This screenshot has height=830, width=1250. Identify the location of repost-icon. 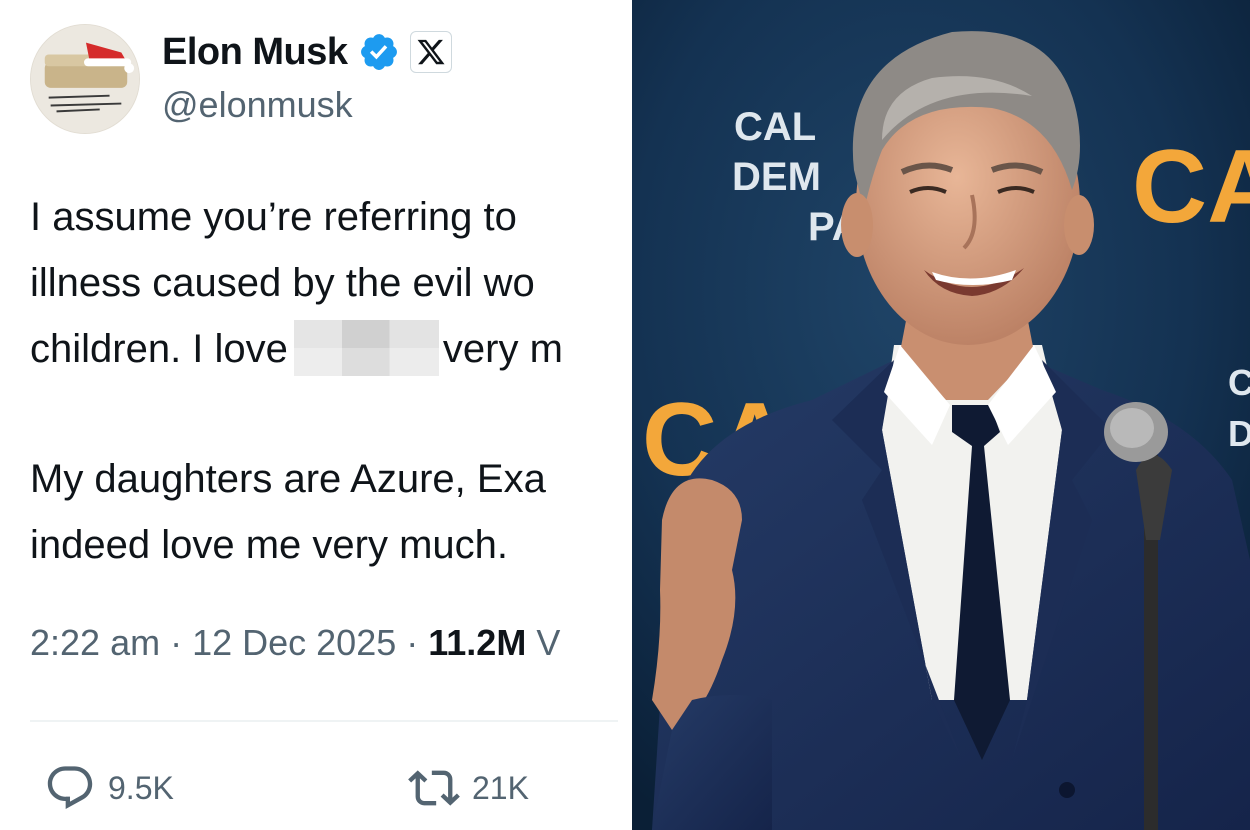
(434, 788).